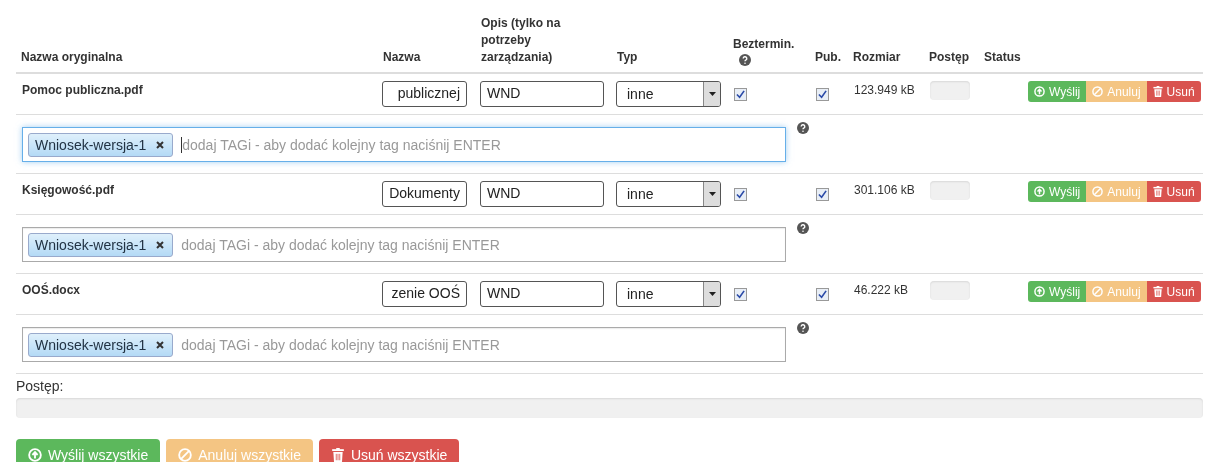 This screenshot has height=462, width=1219. What do you see at coordinates (627, 57) in the screenshot?
I see `column-header: Typ` at bounding box center [627, 57].